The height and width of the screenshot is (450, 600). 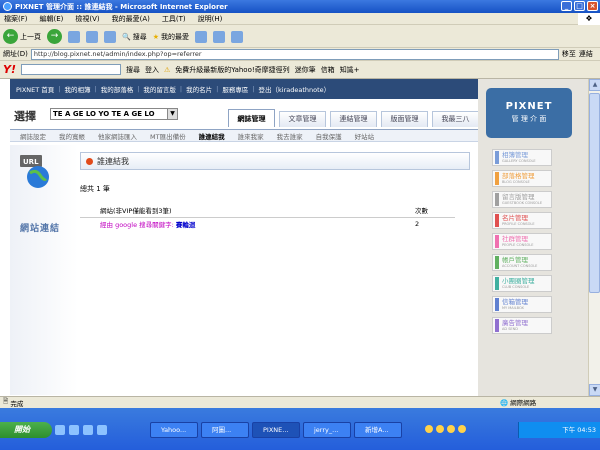 What do you see at coordinates (10, 36) in the screenshot?
I see `back-arrow-icon: ←` at bounding box center [10, 36].